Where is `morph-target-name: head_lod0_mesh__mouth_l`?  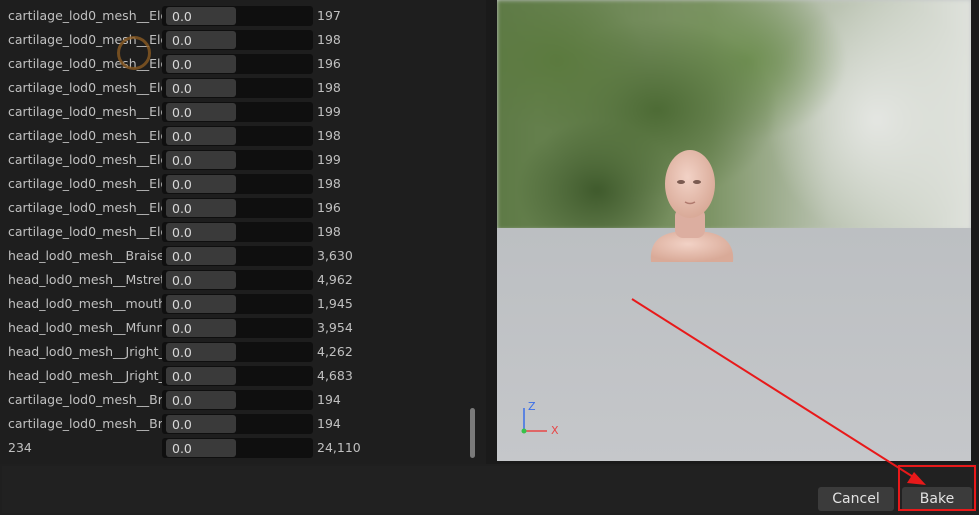
morph-target-name: head_lod0_mesh__mouth_l is located at coordinates (85, 303).